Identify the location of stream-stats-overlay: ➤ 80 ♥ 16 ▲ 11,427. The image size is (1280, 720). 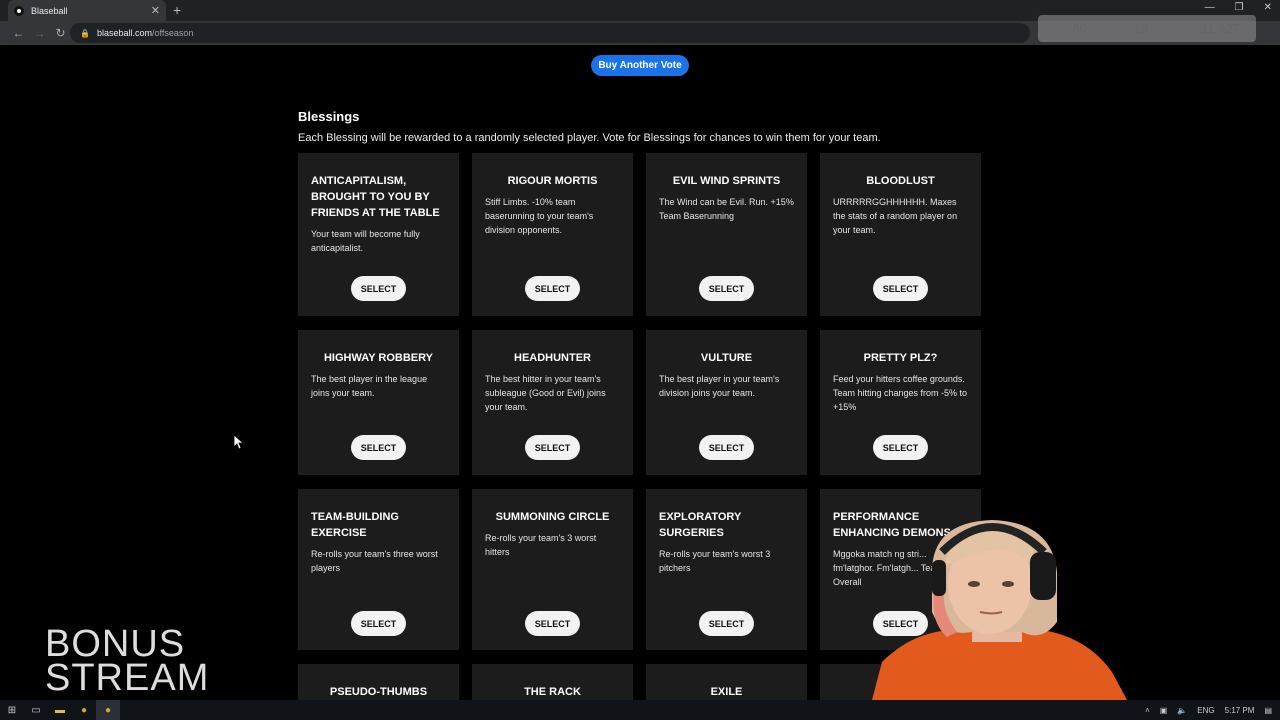
(1147, 28).